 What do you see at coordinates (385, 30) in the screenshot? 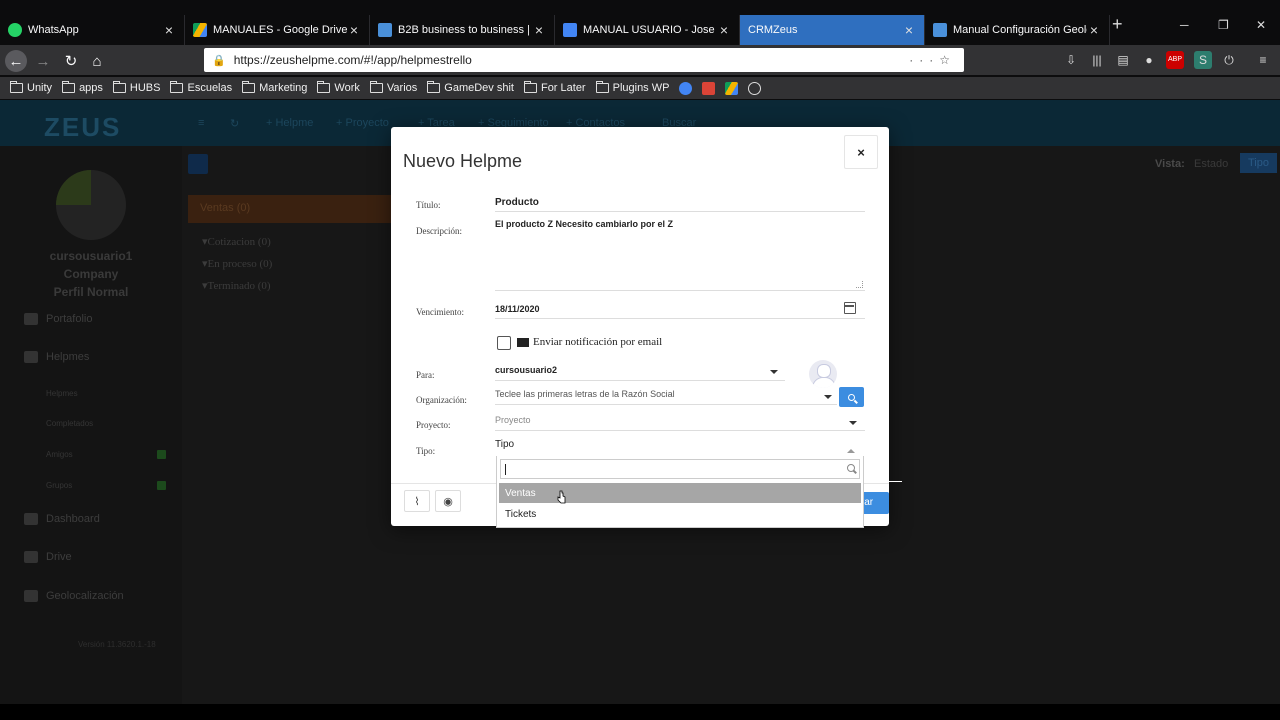
I see `zeus-icon` at bounding box center [385, 30].